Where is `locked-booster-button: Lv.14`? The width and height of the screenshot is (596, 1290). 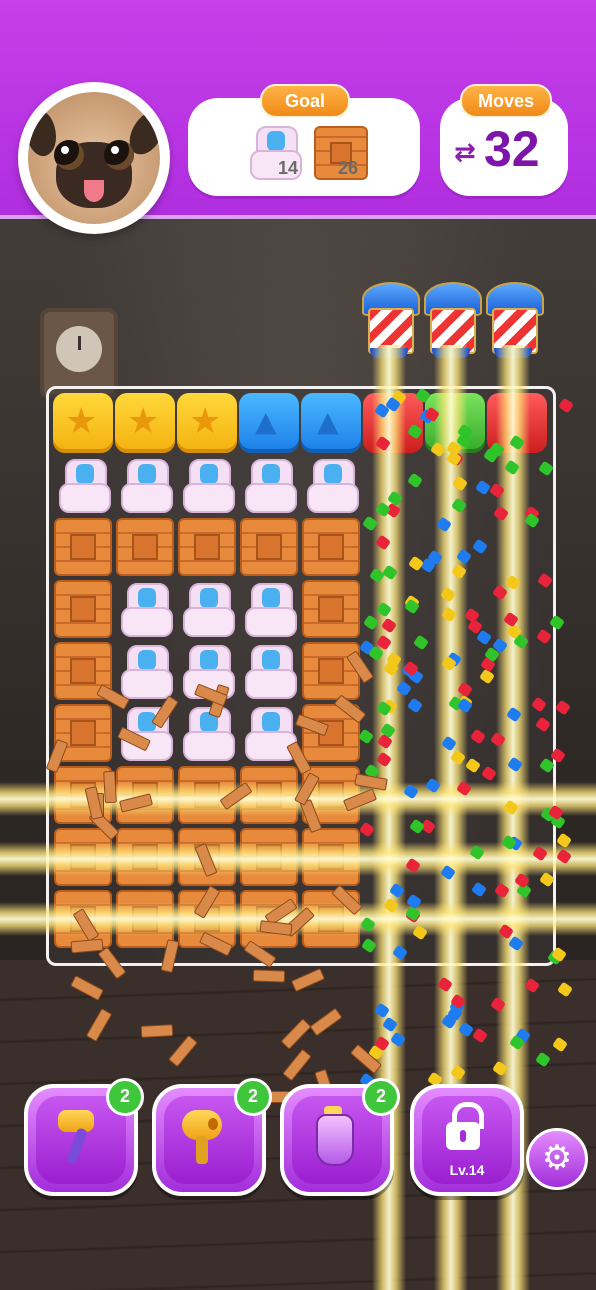 locked-booster-button: Lv.14 is located at coordinates (467, 1140).